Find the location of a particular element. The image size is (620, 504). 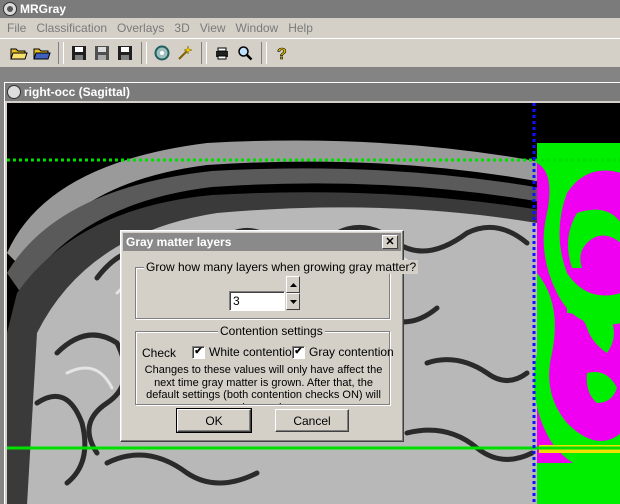

close-icon: ✕ is located at coordinates (390, 241).